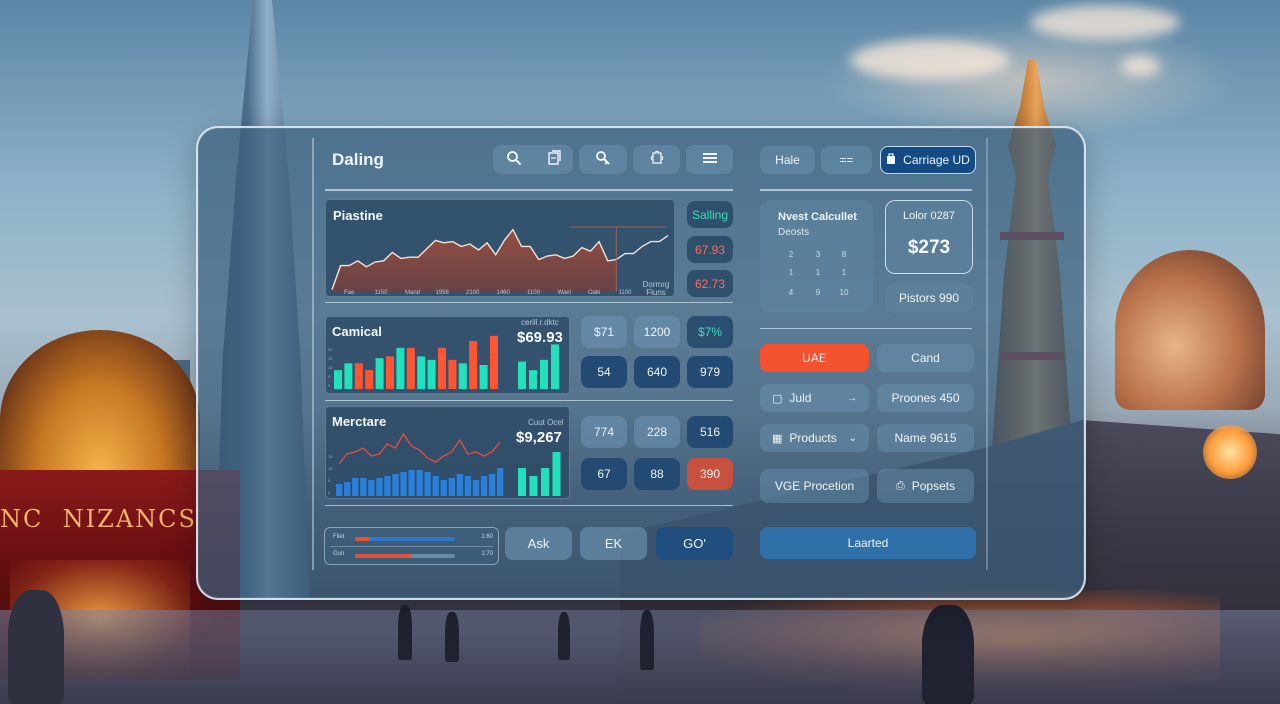 The height and width of the screenshot is (704, 1280). What do you see at coordinates (929, 216) in the screenshot?
I see `color-card-label: Lolor 0287` at bounding box center [929, 216].